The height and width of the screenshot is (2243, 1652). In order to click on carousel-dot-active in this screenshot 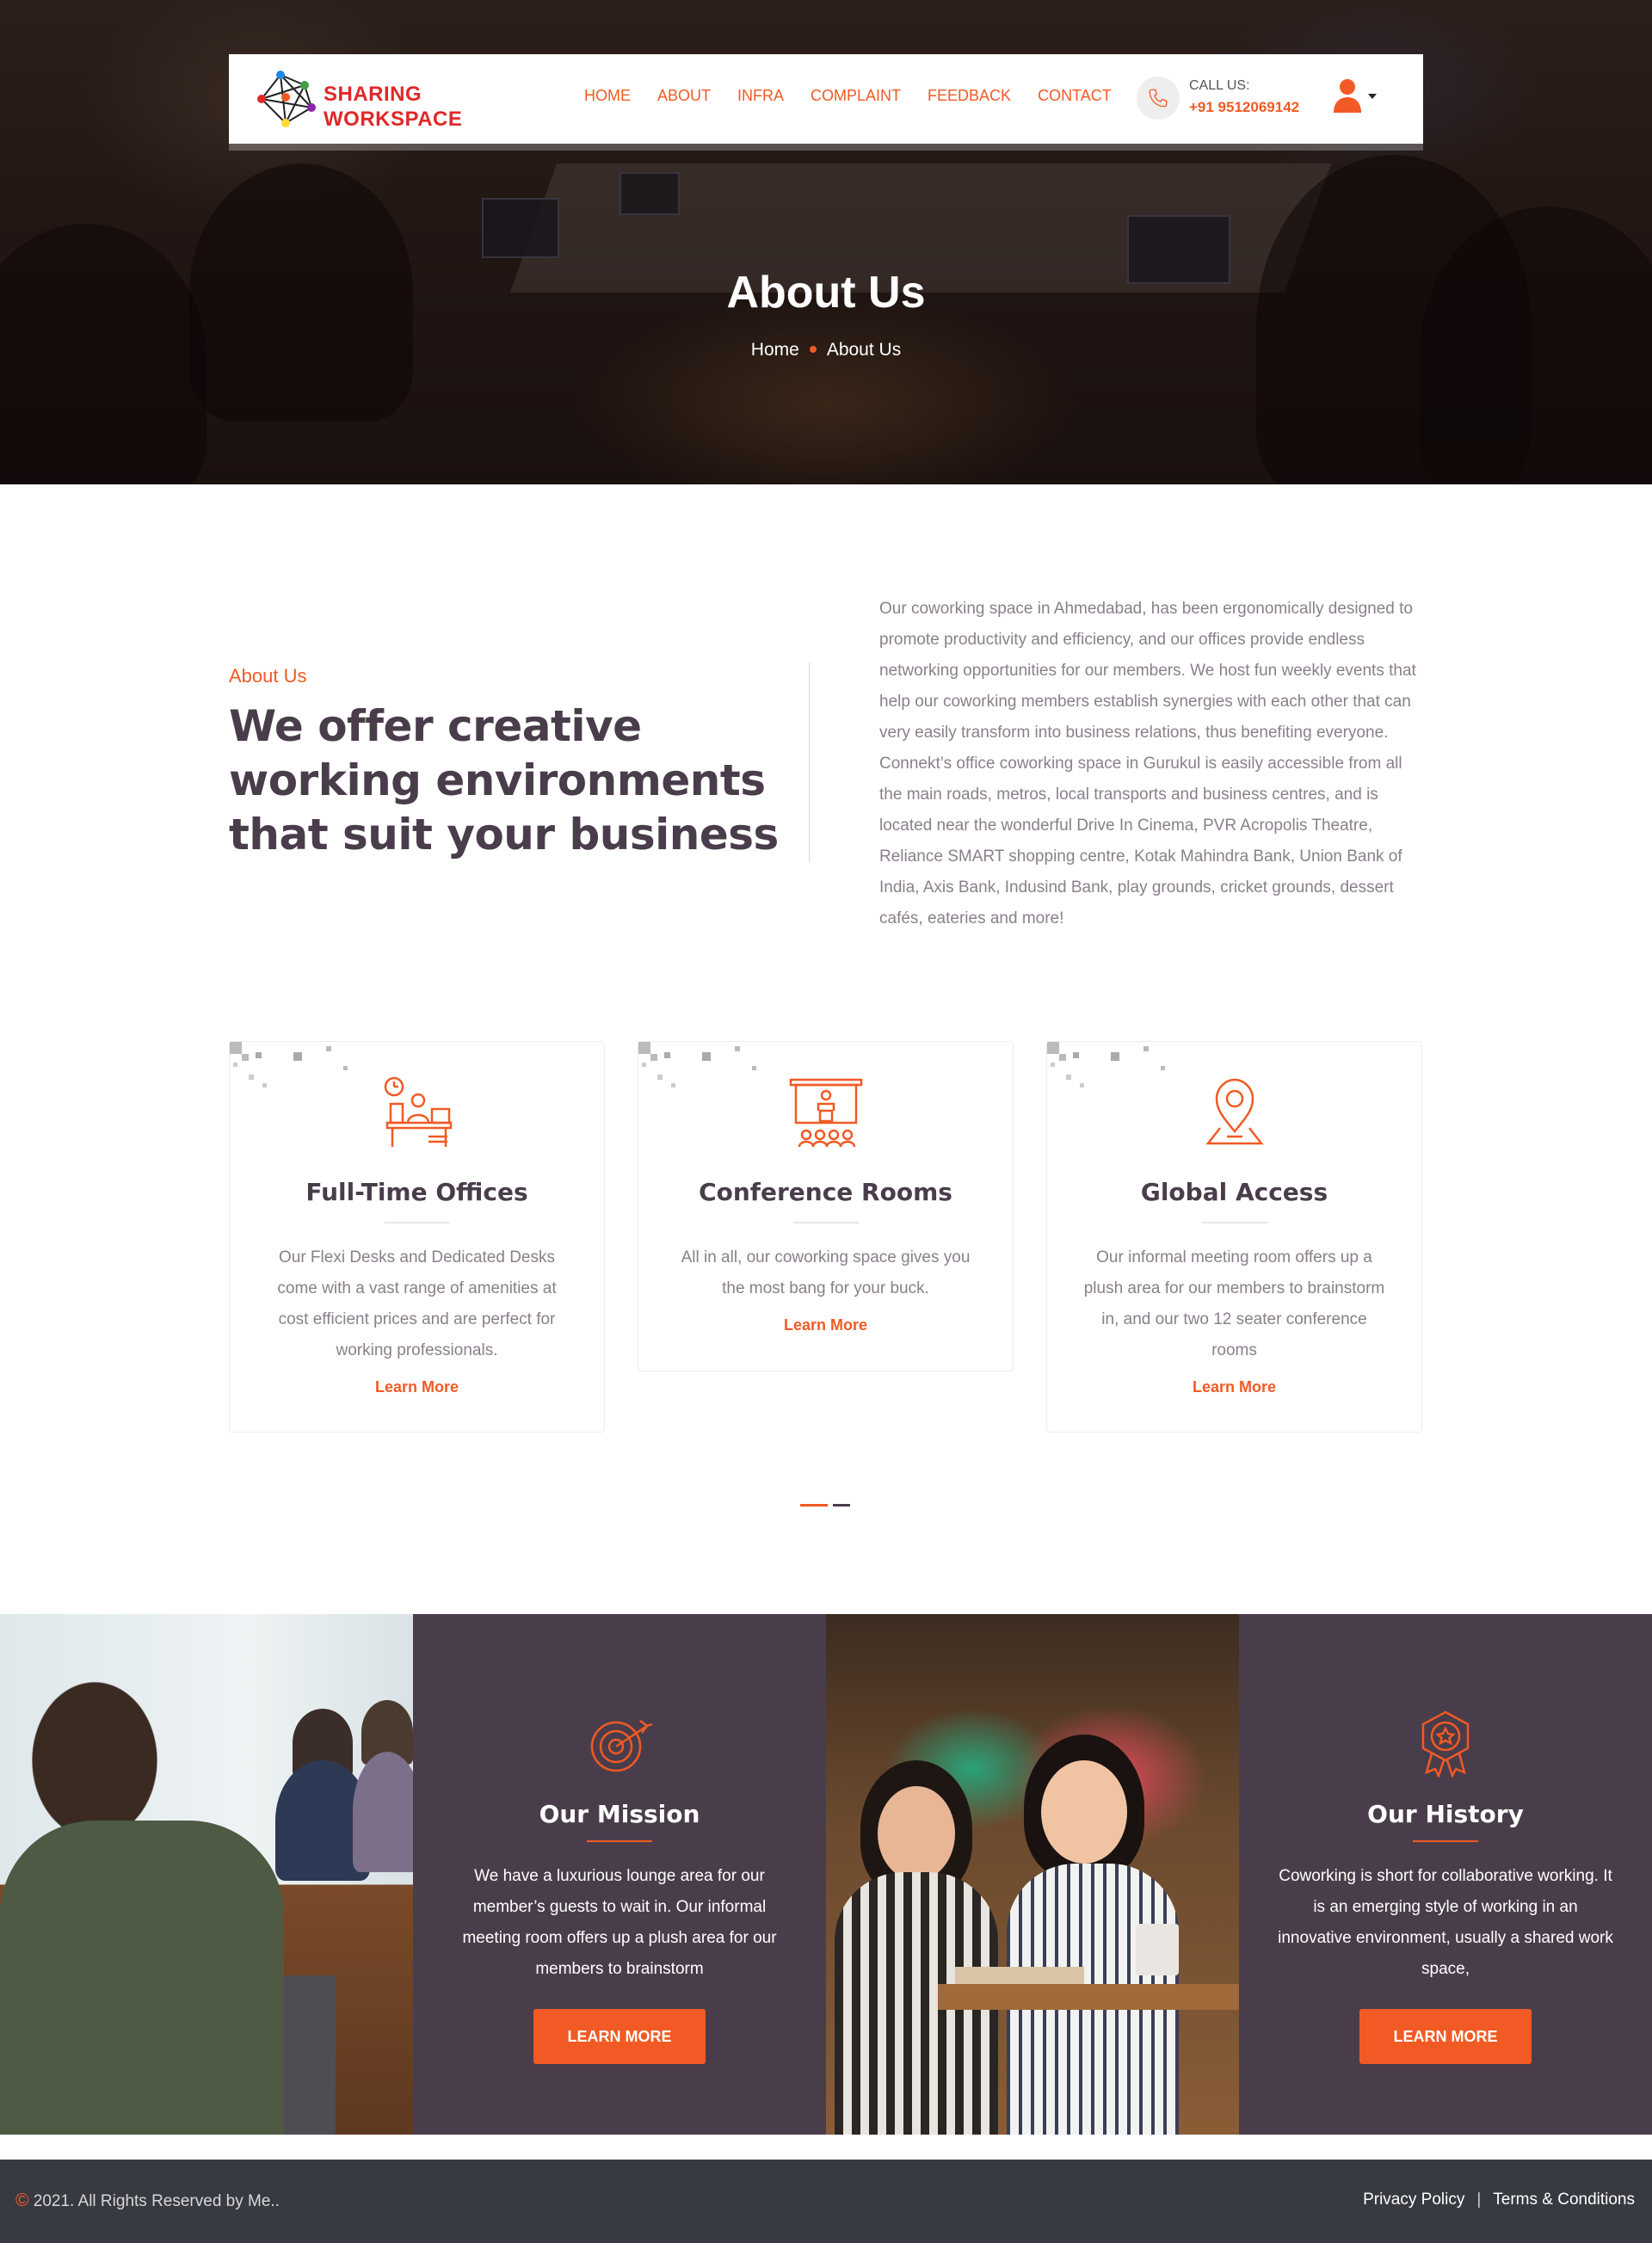, I will do `click(814, 1505)`.